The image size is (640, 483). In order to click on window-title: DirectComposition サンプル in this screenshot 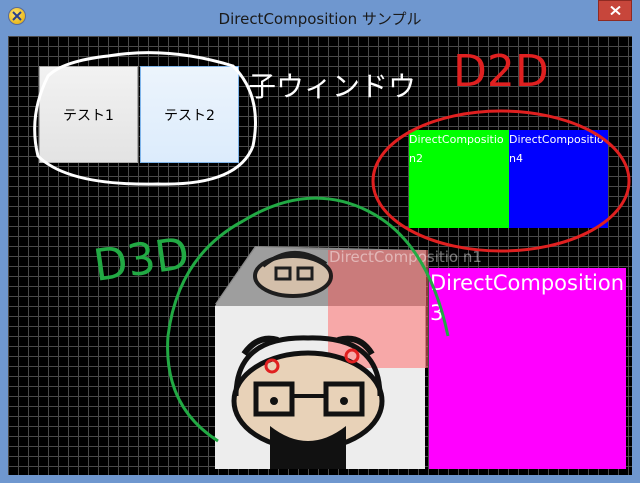, I will do `click(320, 19)`.